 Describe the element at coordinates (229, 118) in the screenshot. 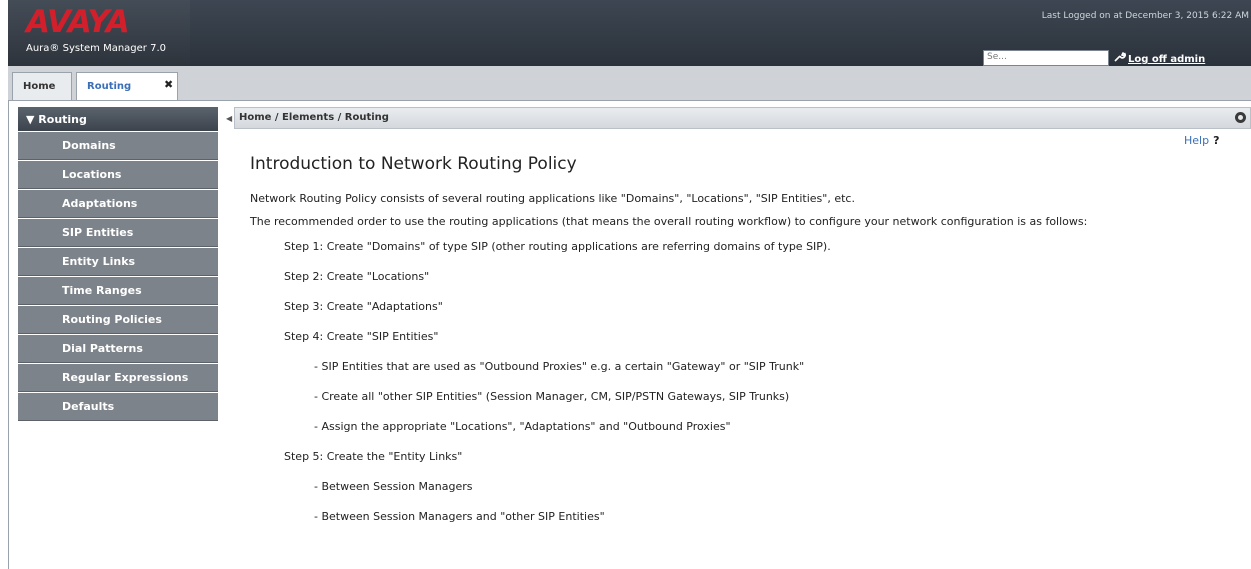

I see `collapse-sidebar-icon: ◀` at that location.